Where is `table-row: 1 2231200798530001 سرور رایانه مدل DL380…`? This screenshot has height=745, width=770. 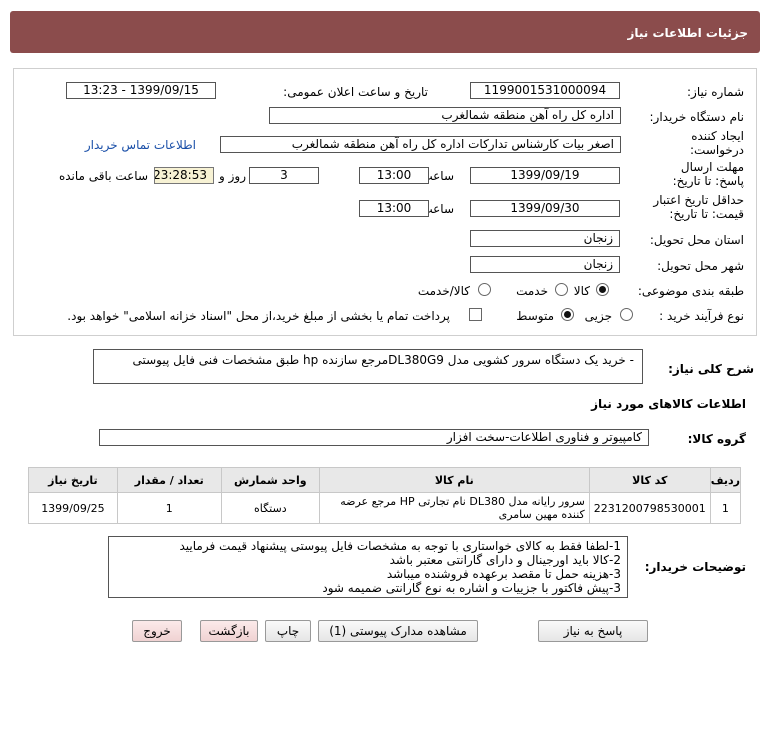
table-row: 1 2231200798530001 سرور رایانه مدل DL380… is located at coordinates (385, 508).